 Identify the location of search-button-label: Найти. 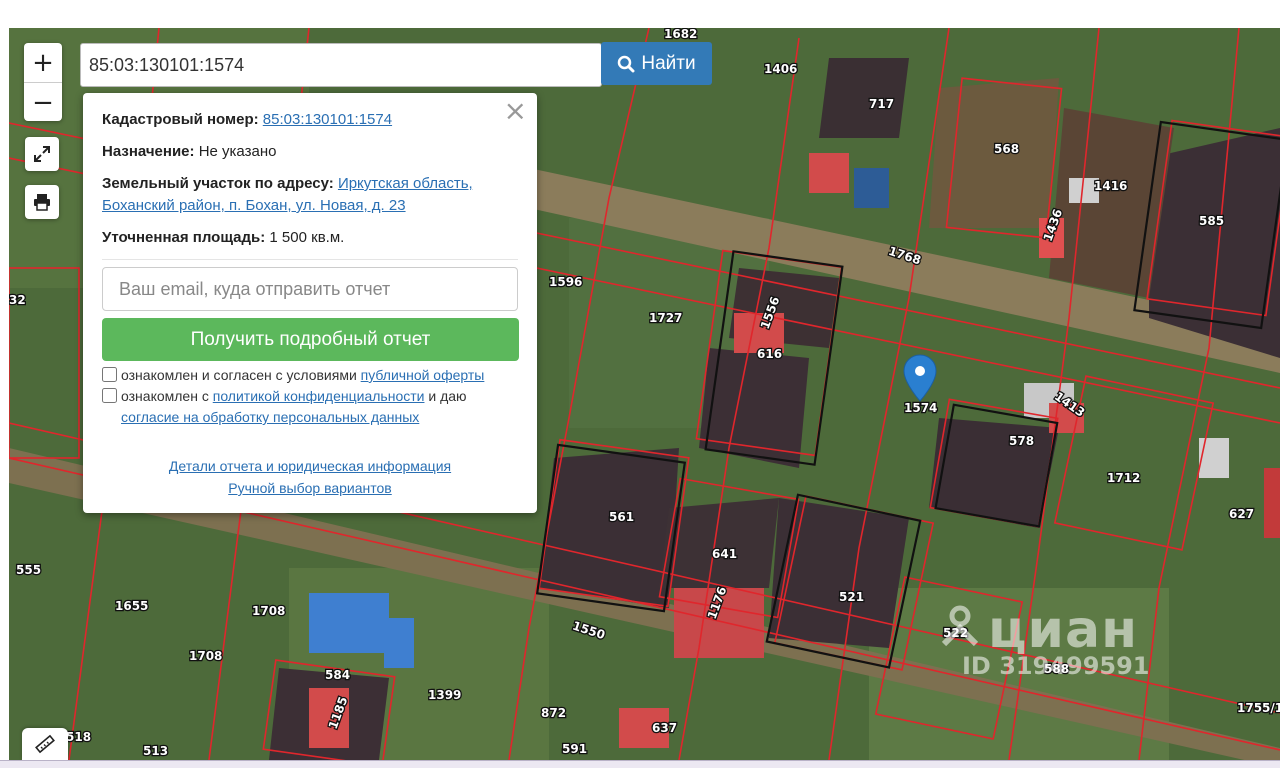
(668, 63).